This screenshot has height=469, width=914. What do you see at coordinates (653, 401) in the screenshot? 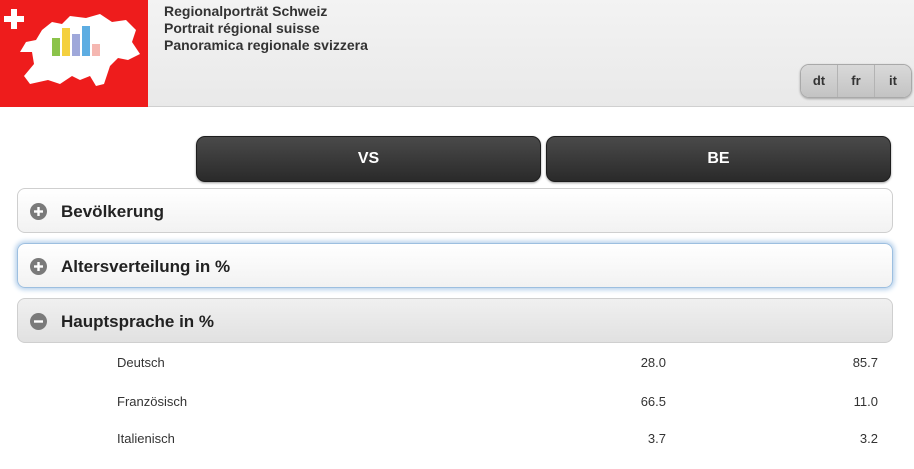
I see `value-vs: 66.5` at bounding box center [653, 401].